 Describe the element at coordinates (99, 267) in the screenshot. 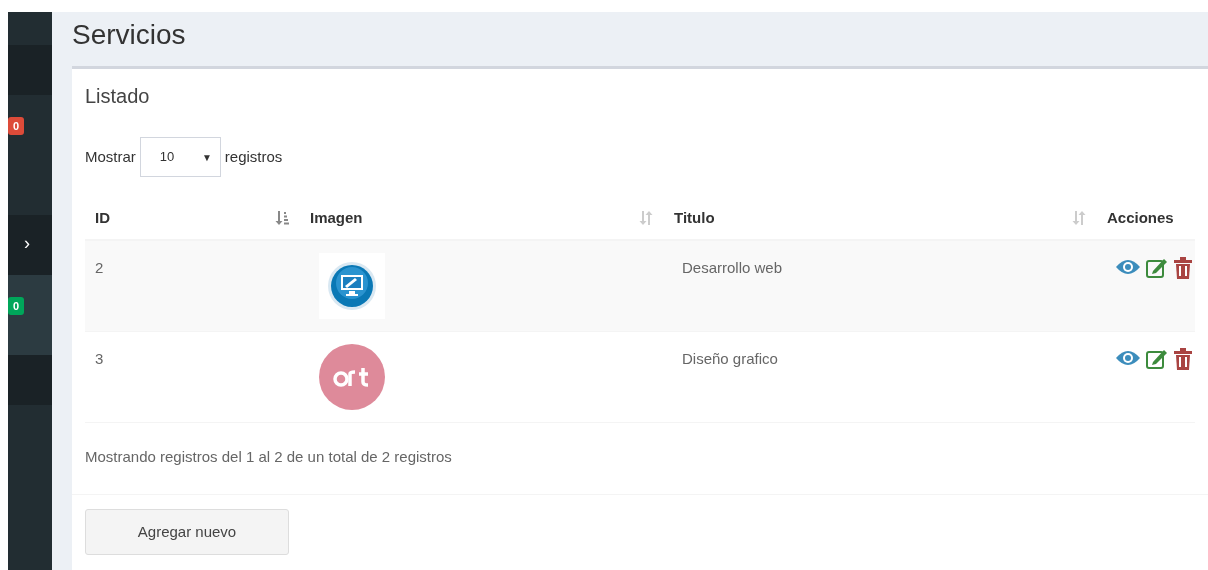

I see `table-cell: 2` at that location.